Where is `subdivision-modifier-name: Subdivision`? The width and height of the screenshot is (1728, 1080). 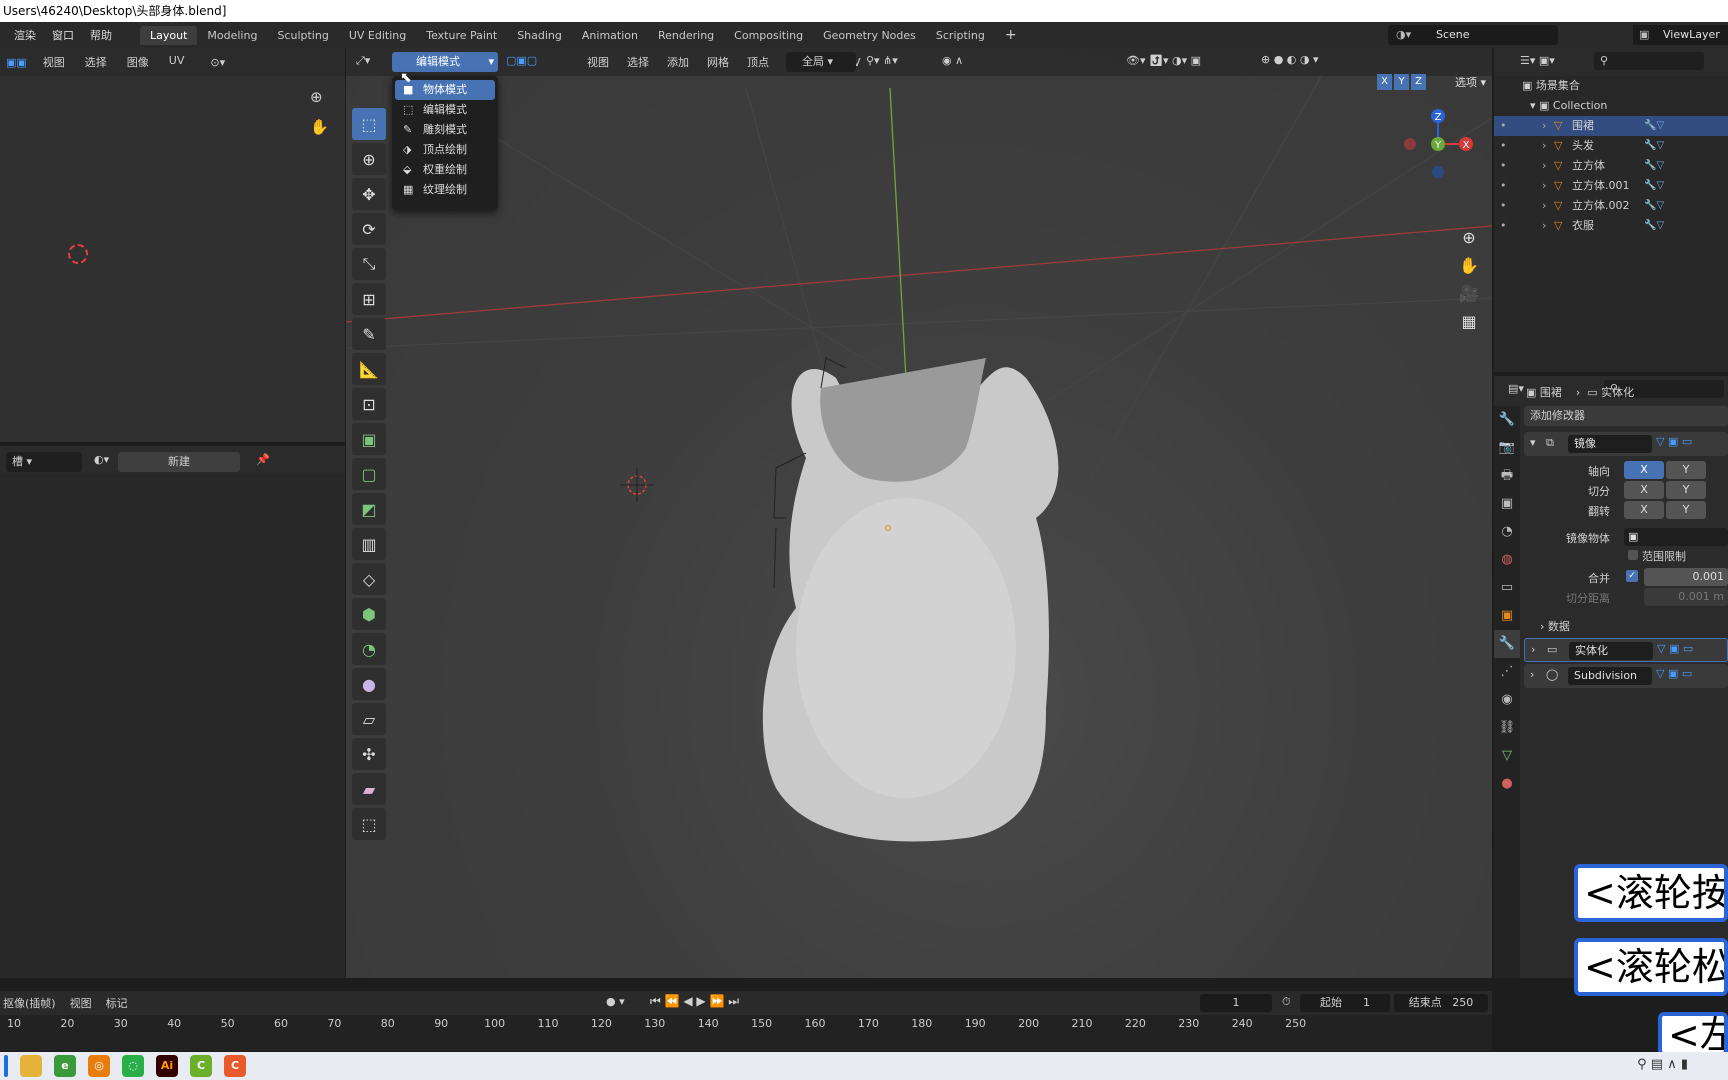
subdivision-modifier-name: Subdivision is located at coordinates (1610, 676).